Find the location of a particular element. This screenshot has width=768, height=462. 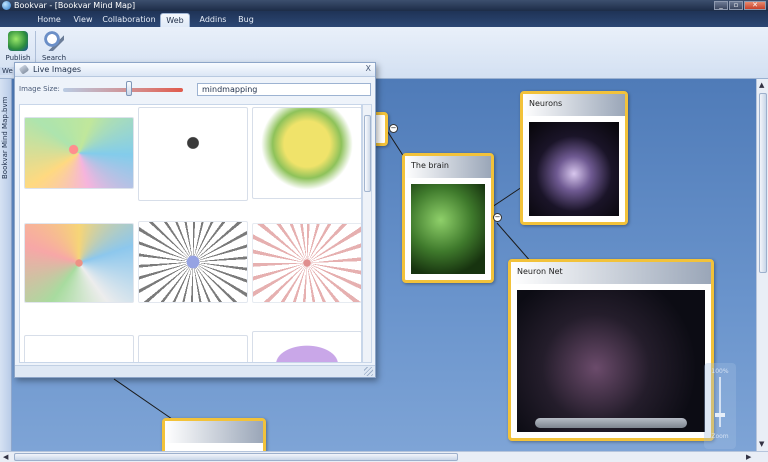

horizontal-scrollbar: ◀ ▶ is located at coordinates (384, 456).